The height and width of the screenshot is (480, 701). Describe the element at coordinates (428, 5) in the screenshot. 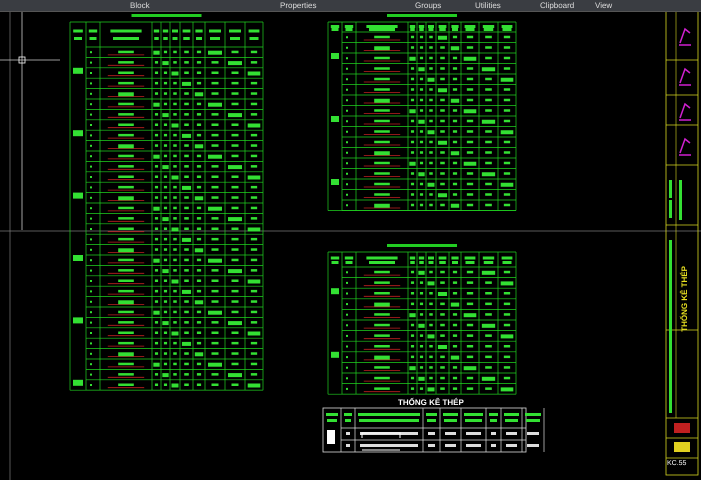

I see `ribbon-panel-tab: Groups` at that location.